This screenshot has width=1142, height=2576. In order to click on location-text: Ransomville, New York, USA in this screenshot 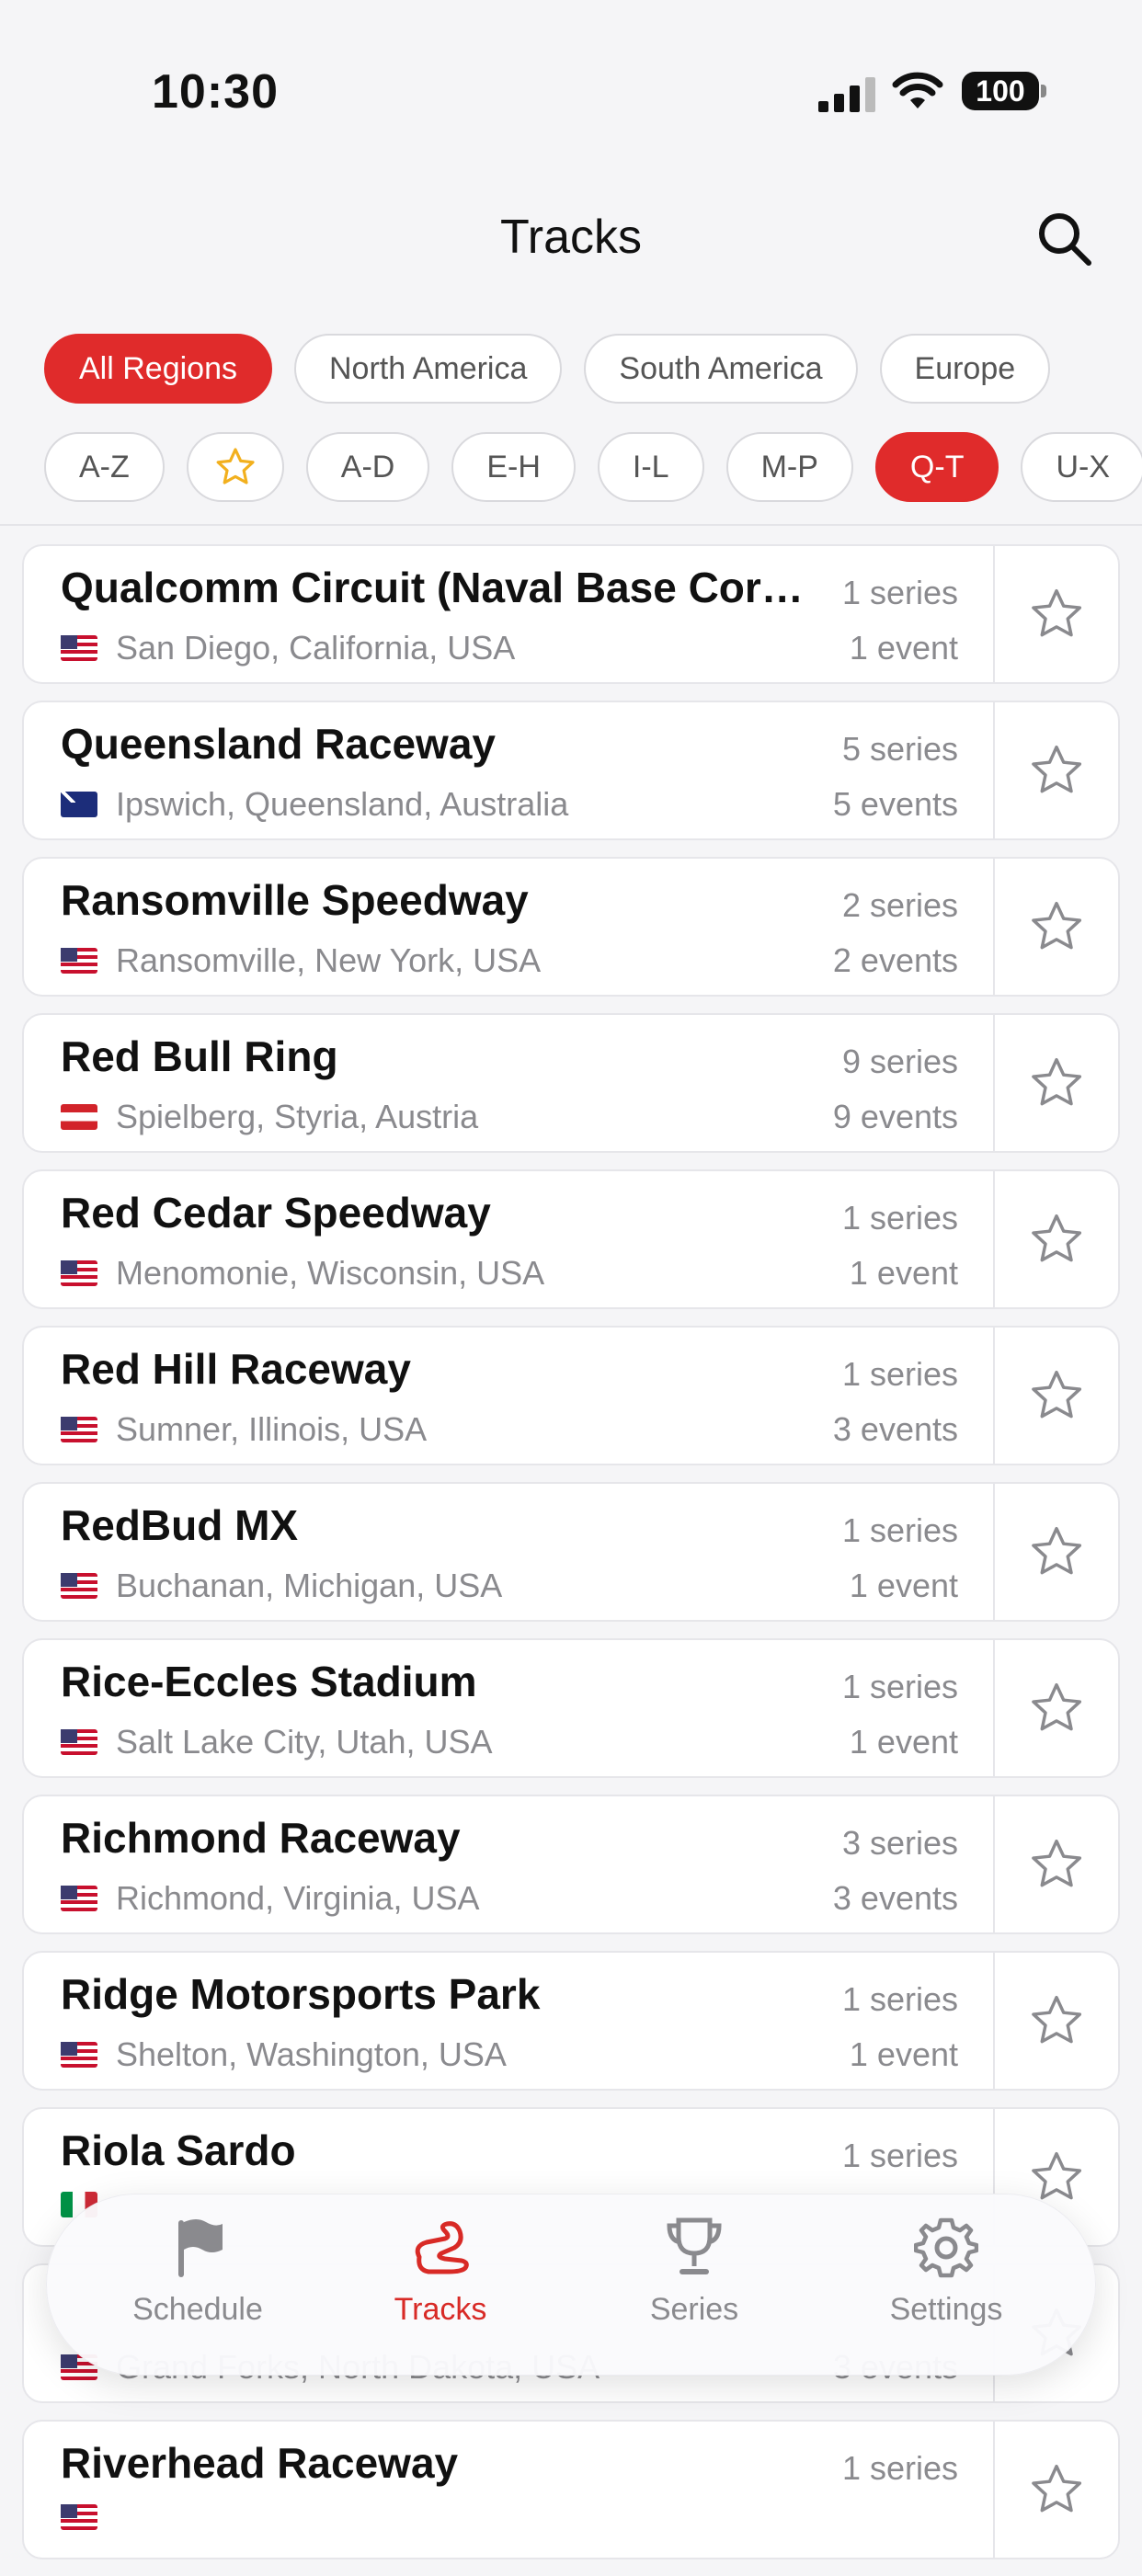, I will do `click(329, 960)`.